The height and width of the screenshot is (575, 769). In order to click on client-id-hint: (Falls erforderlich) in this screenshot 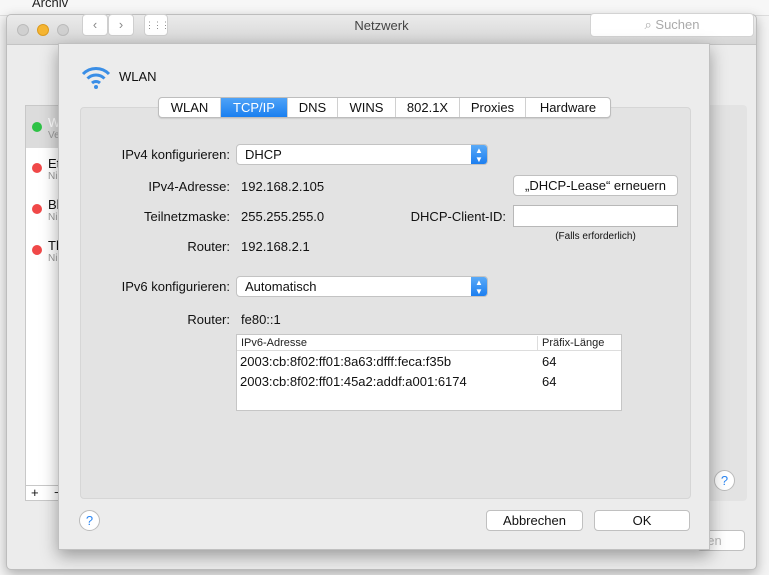, I will do `click(595, 236)`.